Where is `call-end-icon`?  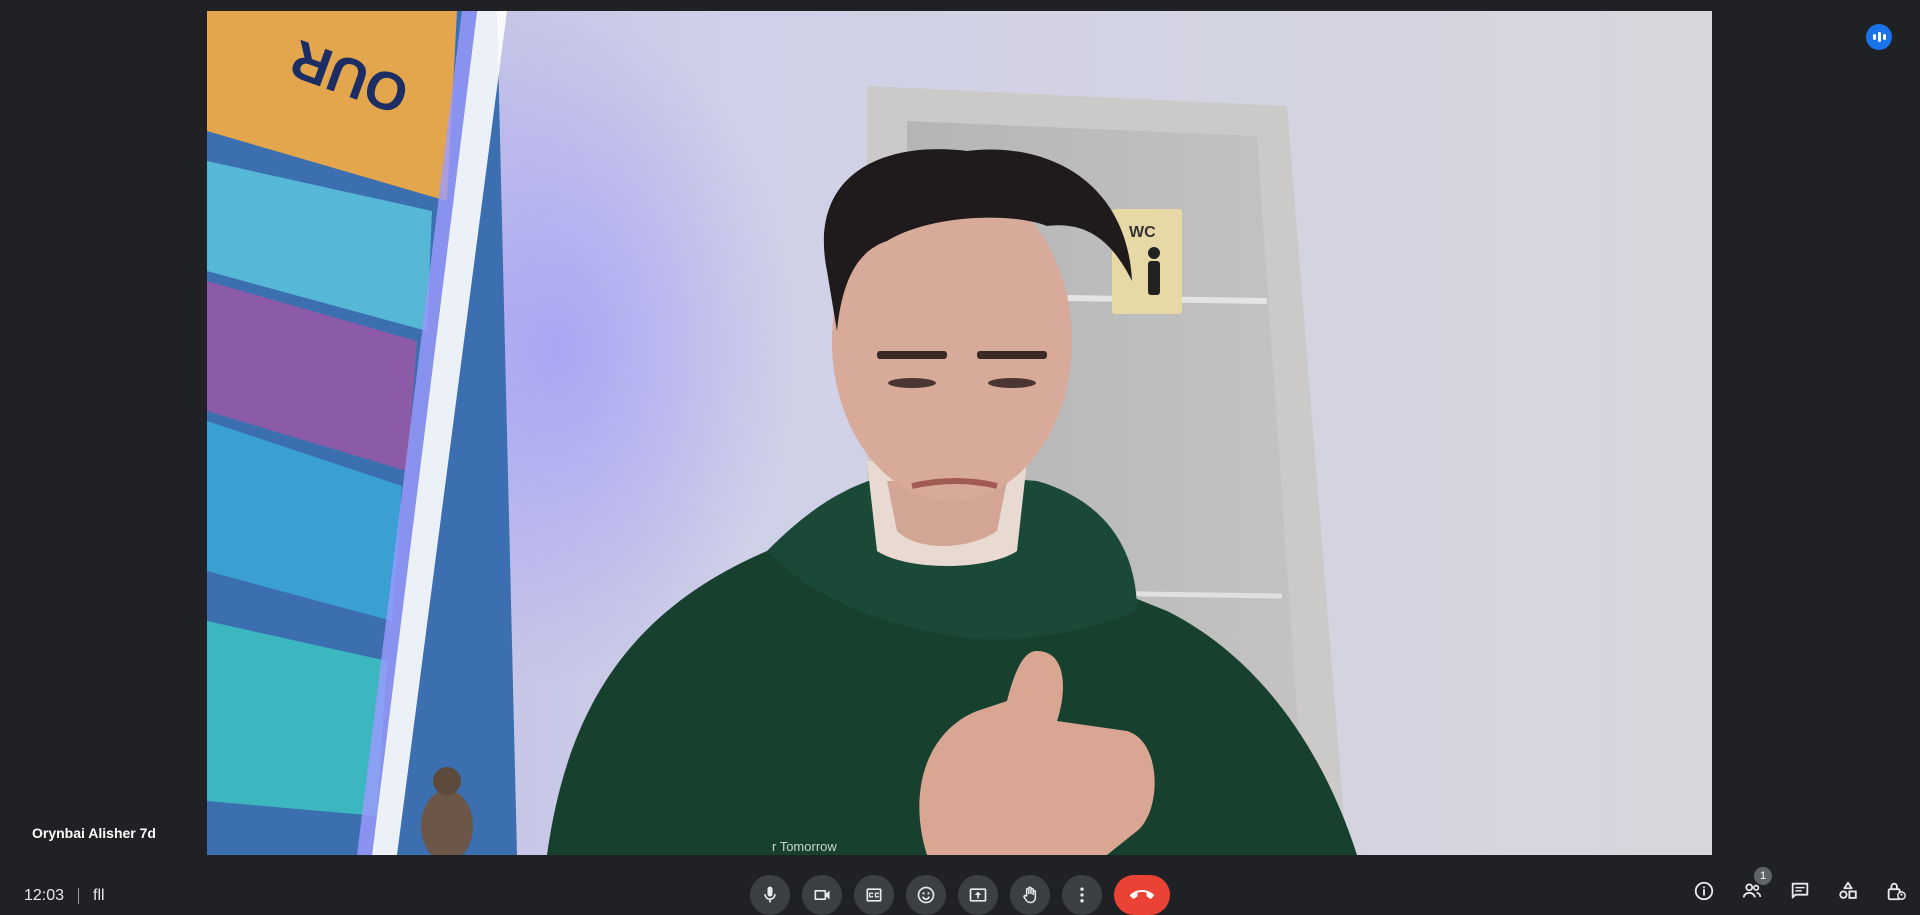 call-end-icon is located at coordinates (1142, 894).